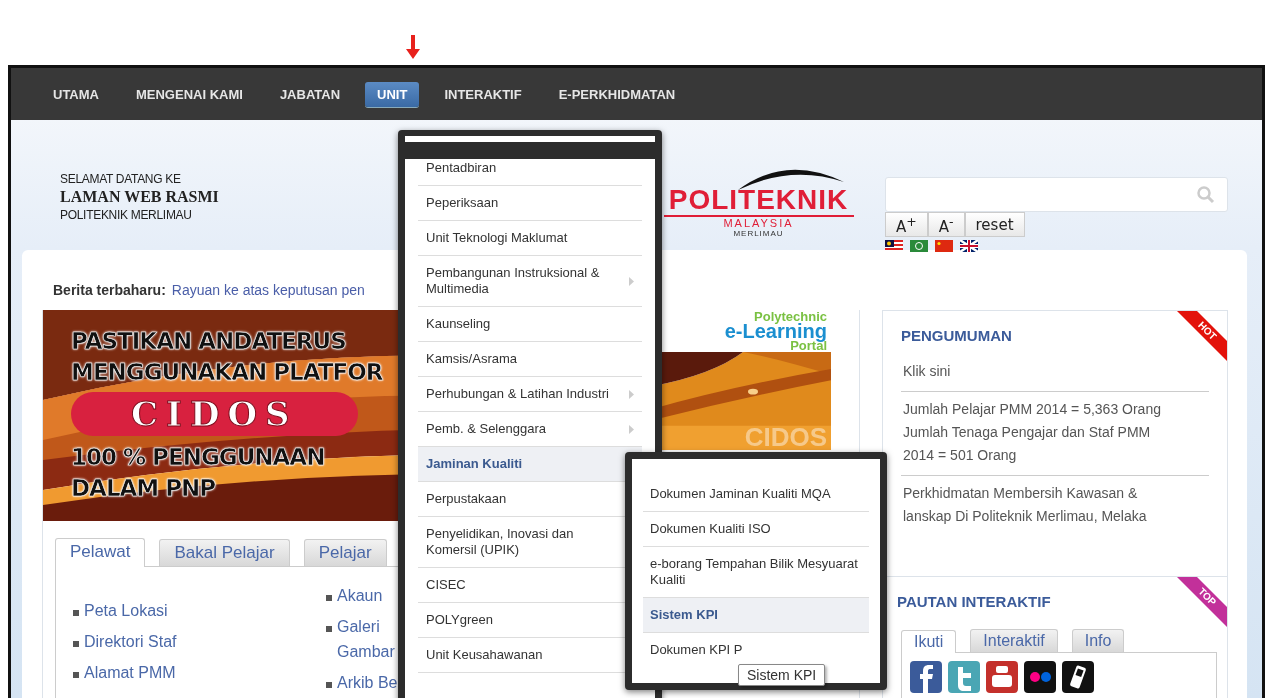 Image resolution: width=1269 pixels, height=698 pixels. I want to click on announcement-text: Klik sini, so click(1042, 371).